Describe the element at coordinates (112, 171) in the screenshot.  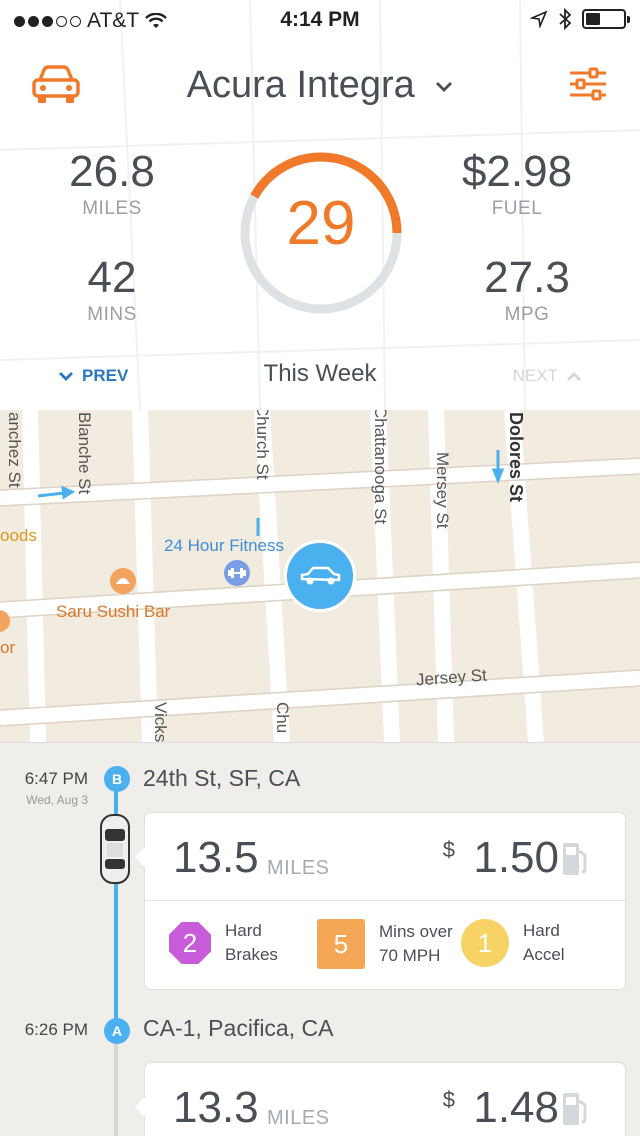
I see `miles-value: 26.8` at that location.